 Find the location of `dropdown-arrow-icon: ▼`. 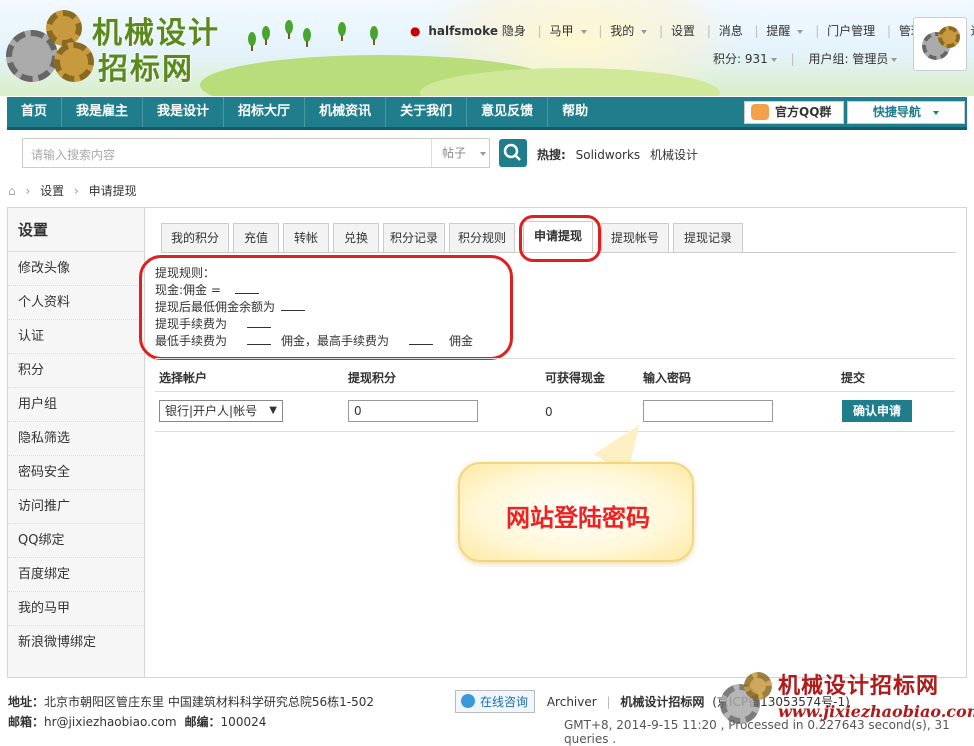

dropdown-arrow-icon: ▼ is located at coordinates (273, 410).